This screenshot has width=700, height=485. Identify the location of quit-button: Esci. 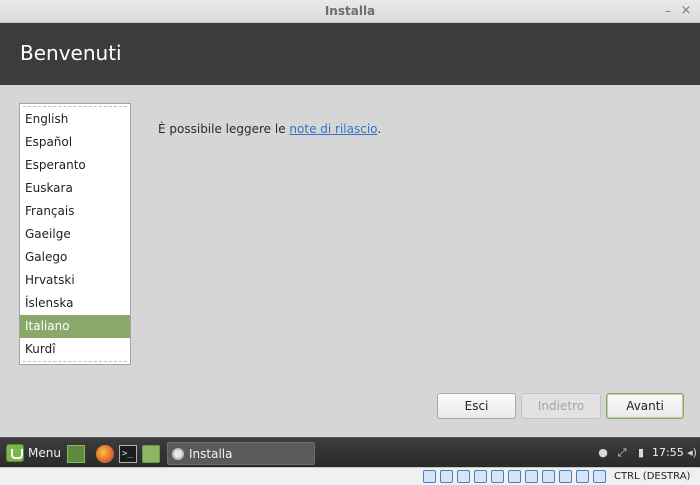
(476, 406).